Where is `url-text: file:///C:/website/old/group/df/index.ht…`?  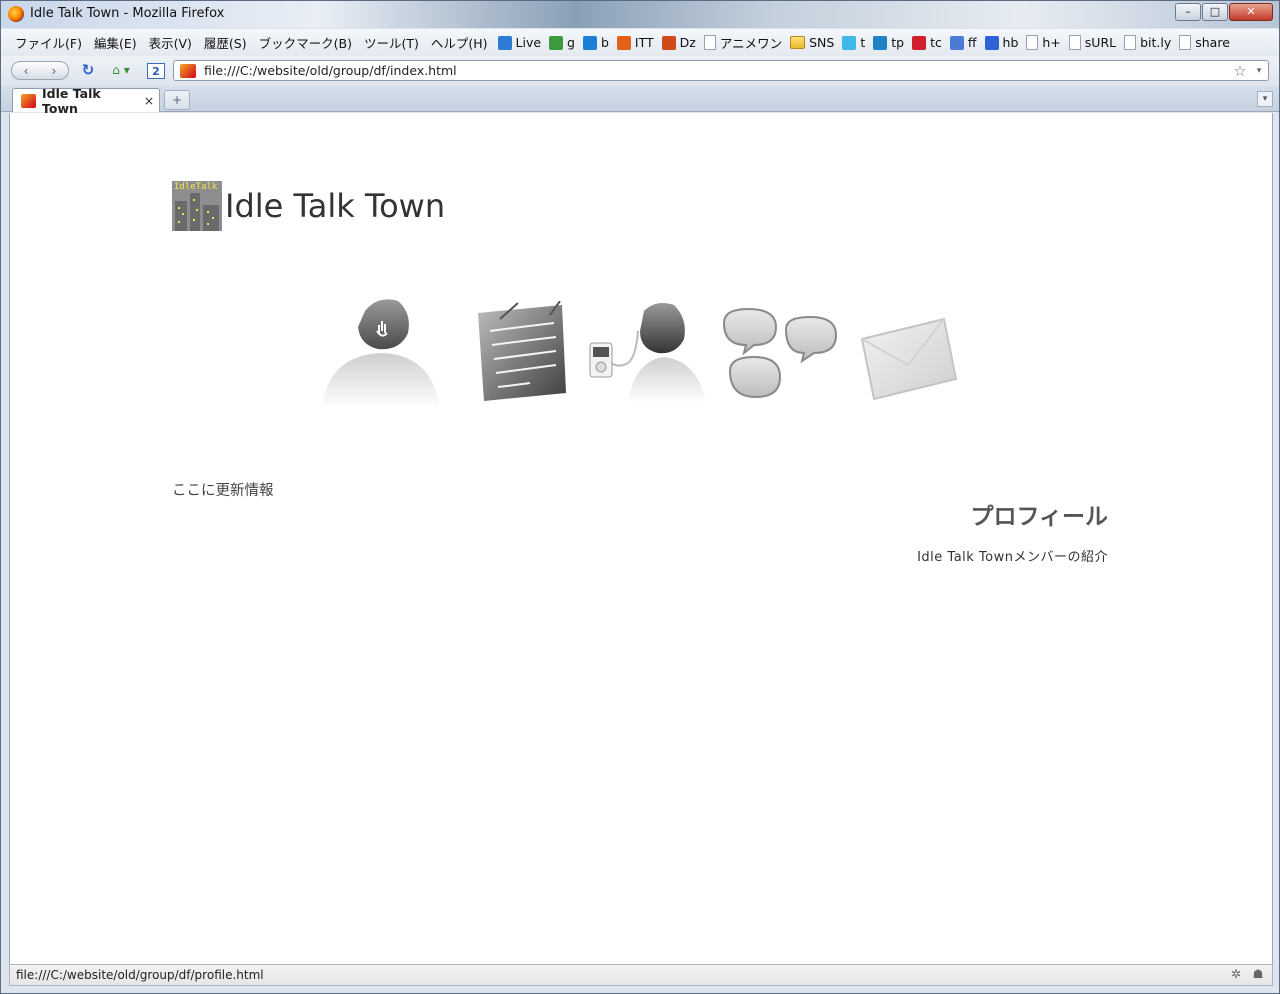
url-text: file:///C:/website/old/group/df/index.ht… is located at coordinates (717, 70).